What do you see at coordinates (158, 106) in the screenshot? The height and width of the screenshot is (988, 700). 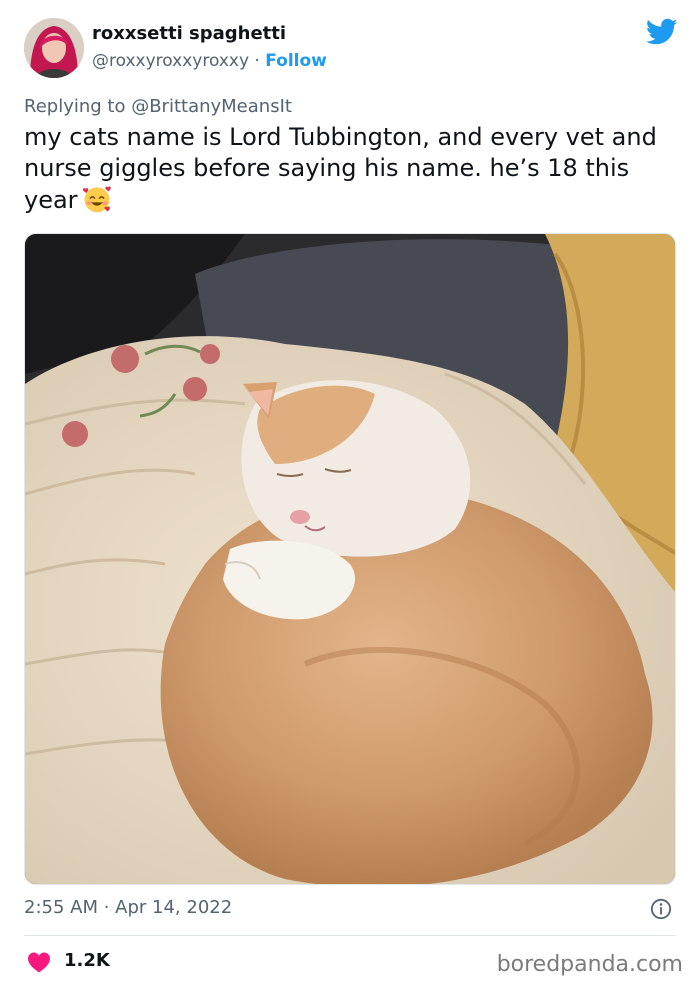 I see `replying-to-line: Replying to @BrittanyMeansIt` at bounding box center [158, 106].